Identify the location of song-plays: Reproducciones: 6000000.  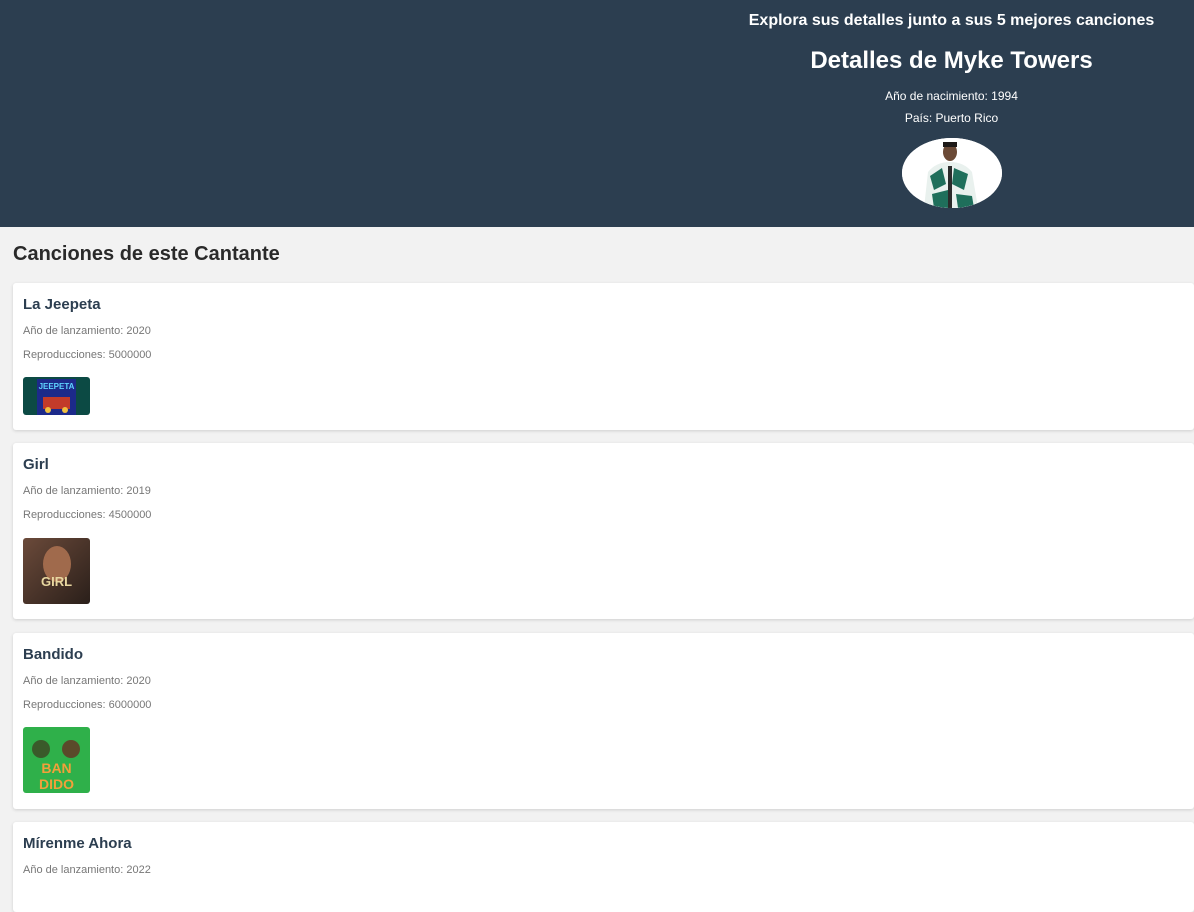
(87, 705).